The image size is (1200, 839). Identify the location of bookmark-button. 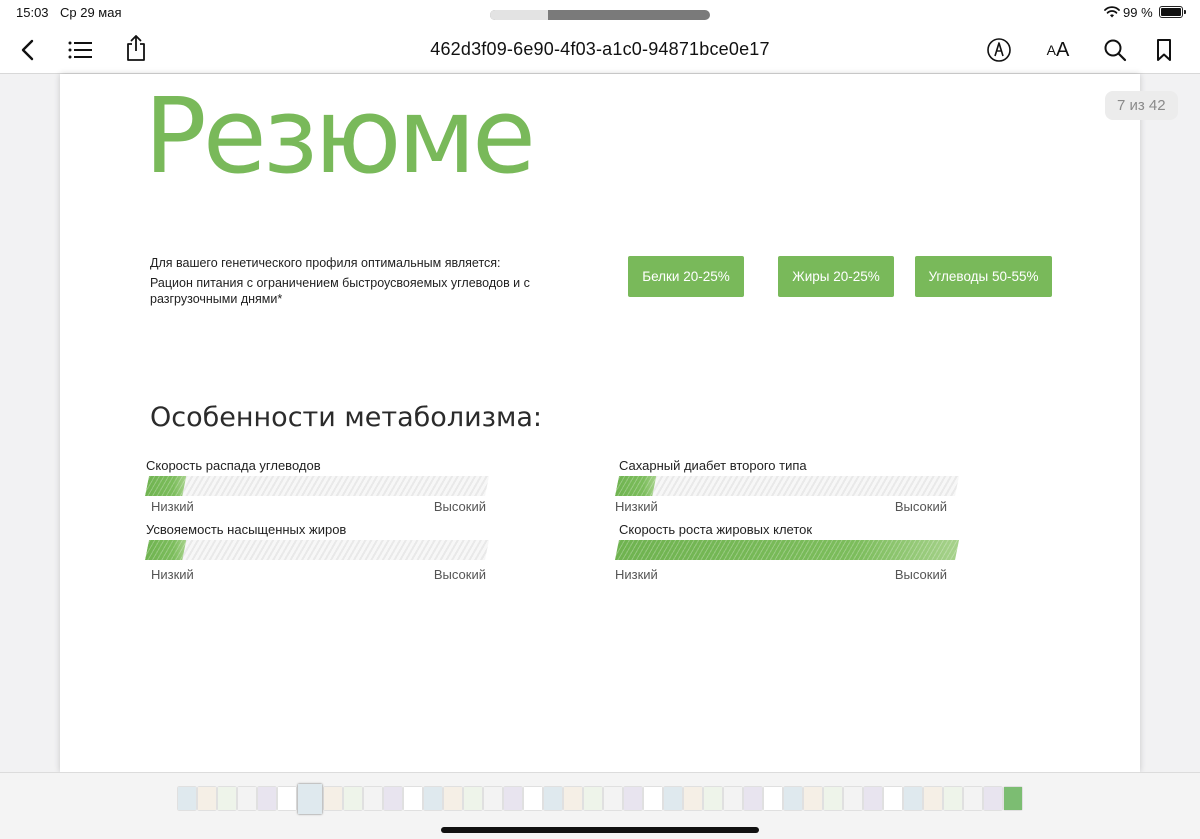
(1164, 50).